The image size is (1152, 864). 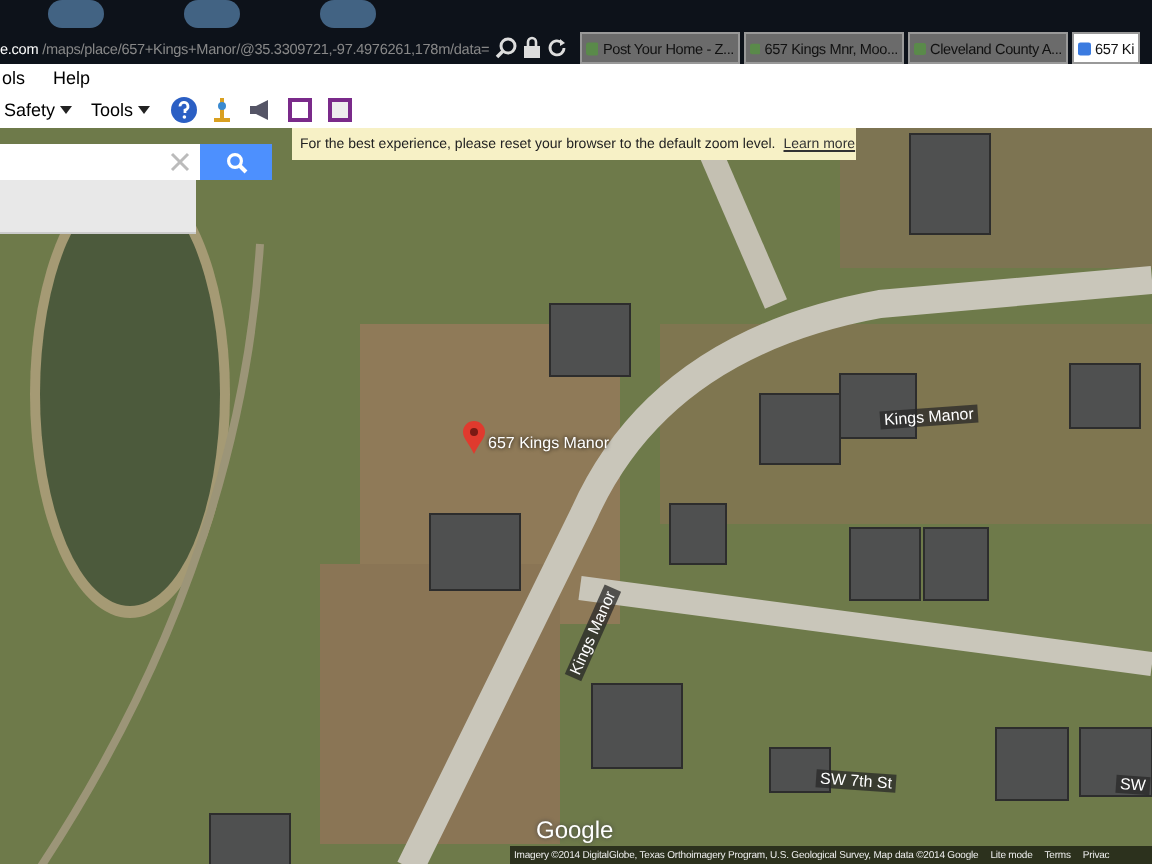 I want to click on menu-item: ols, so click(x=14, y=78).